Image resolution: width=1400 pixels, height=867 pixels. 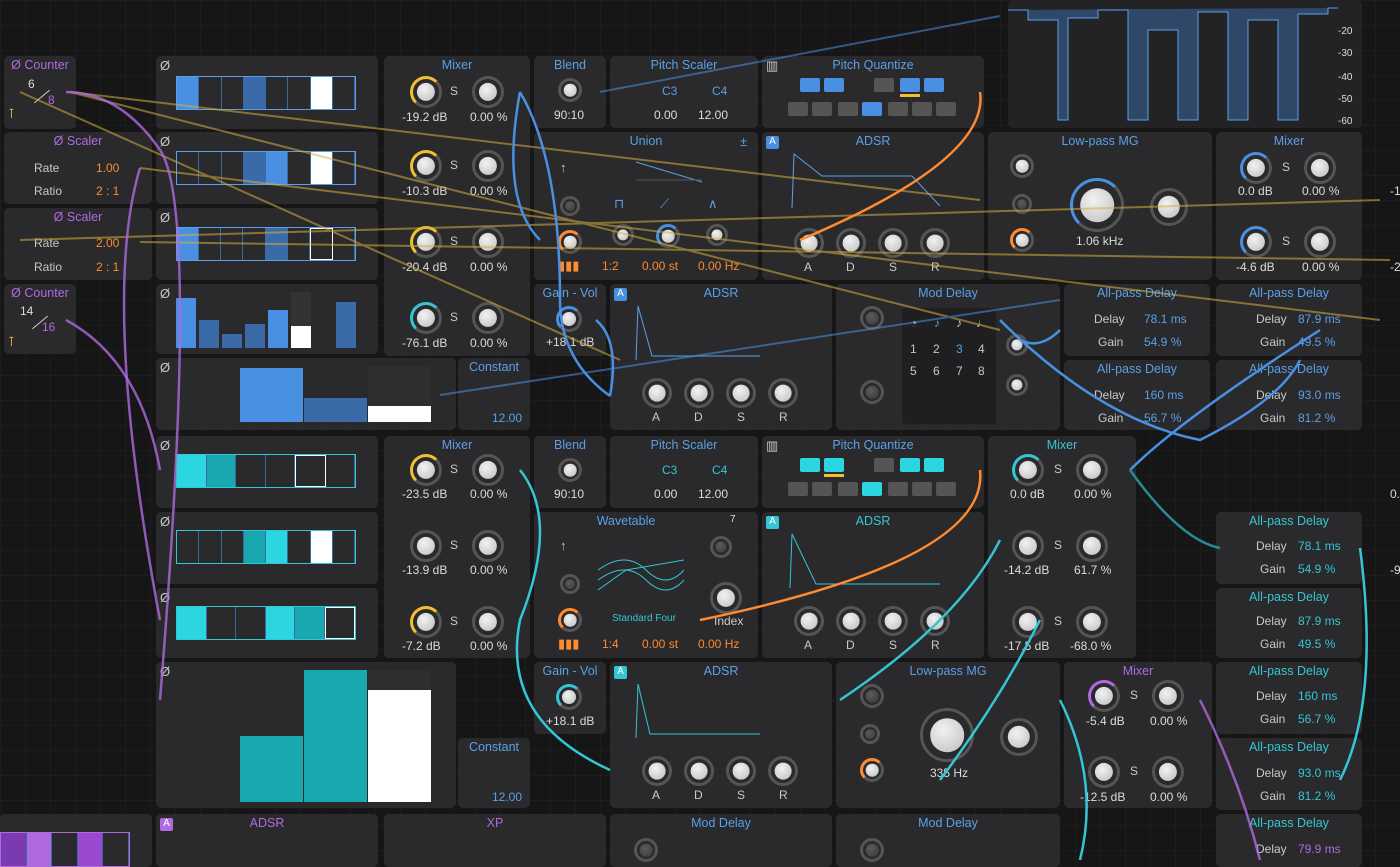 What do you see at coordinates (721, 547) in the screenshot?
I see `position-knob` at bounding box center [721, 547].